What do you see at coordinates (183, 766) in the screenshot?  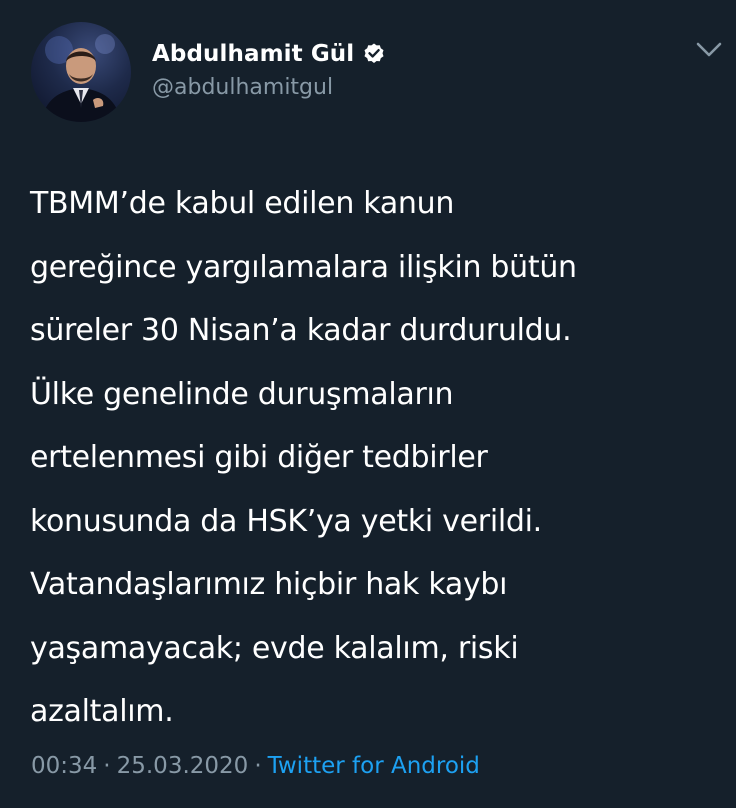 I see `tweet-date: 25.03.2020` at bounding box center [183, 766].